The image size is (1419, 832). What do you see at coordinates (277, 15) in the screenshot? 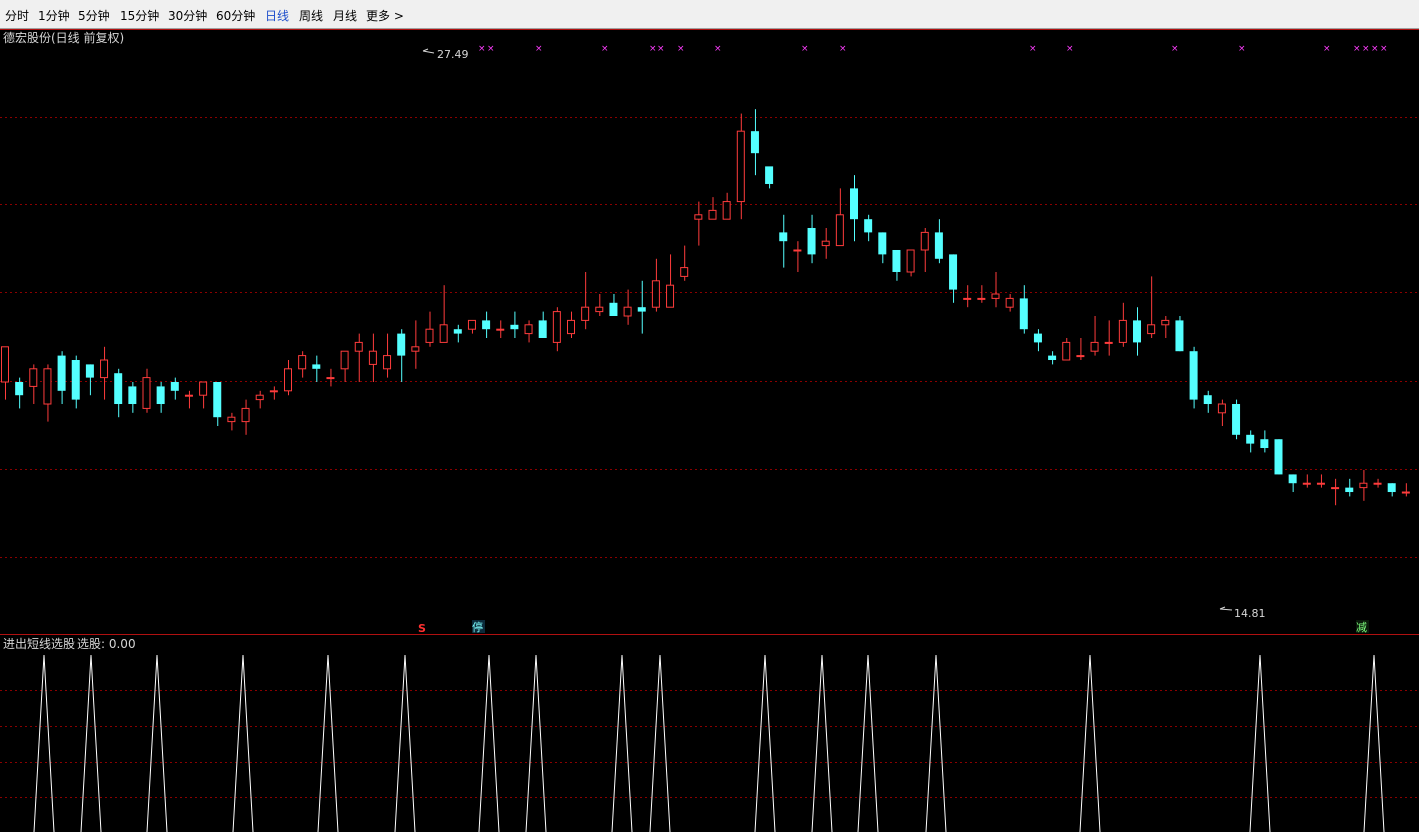
I see `tab-6: 日线` at bounding box center [277, 15].